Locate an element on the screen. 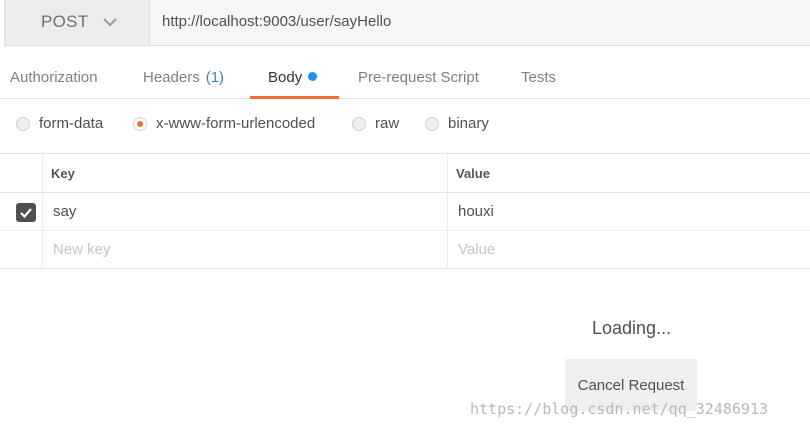  tab-label: Tests is located at coordinates (539, 77).